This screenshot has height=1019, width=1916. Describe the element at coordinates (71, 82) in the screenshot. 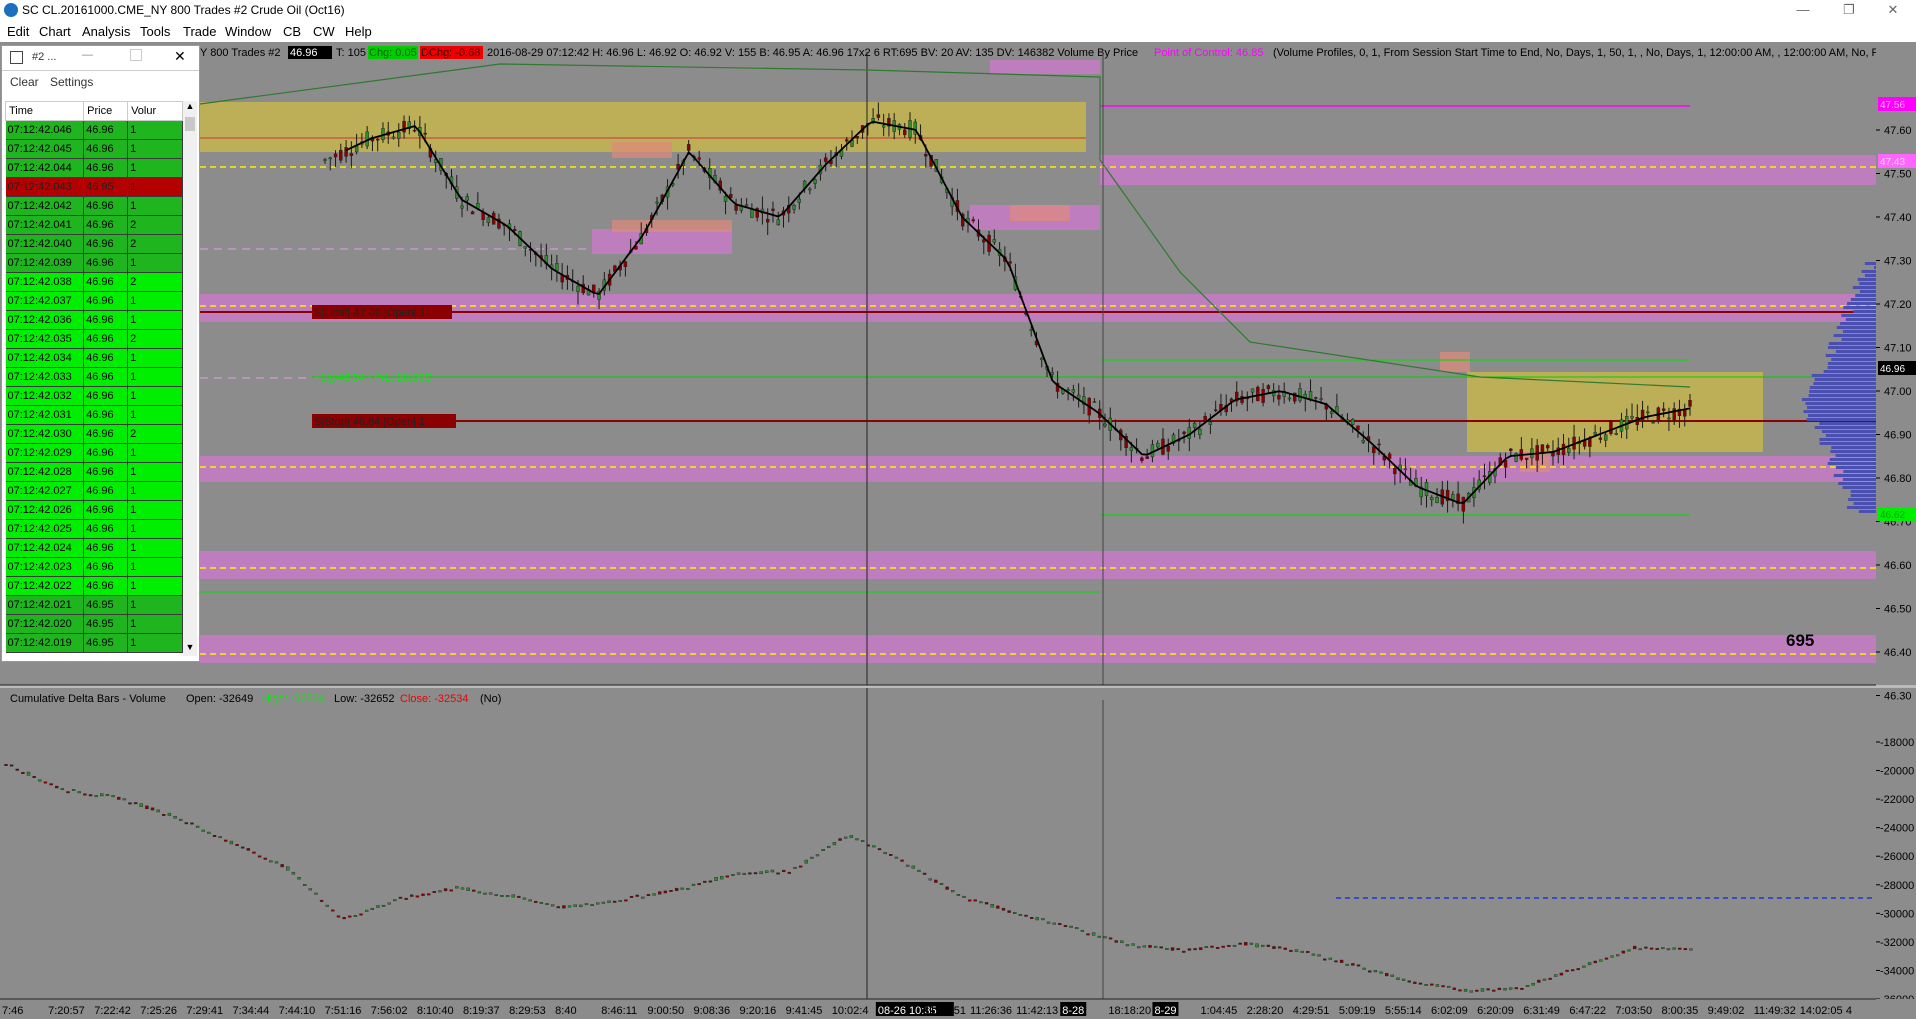

I see `settings-button: Settings` at that location.